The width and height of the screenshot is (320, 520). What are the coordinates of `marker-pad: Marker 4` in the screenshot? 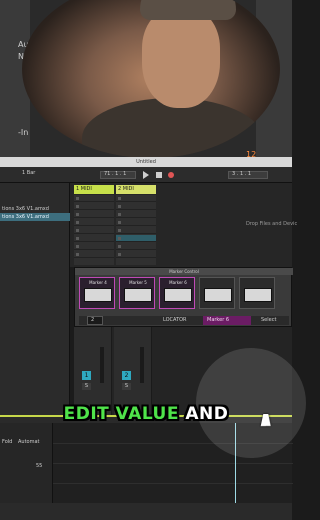 It's located at (97, 293).